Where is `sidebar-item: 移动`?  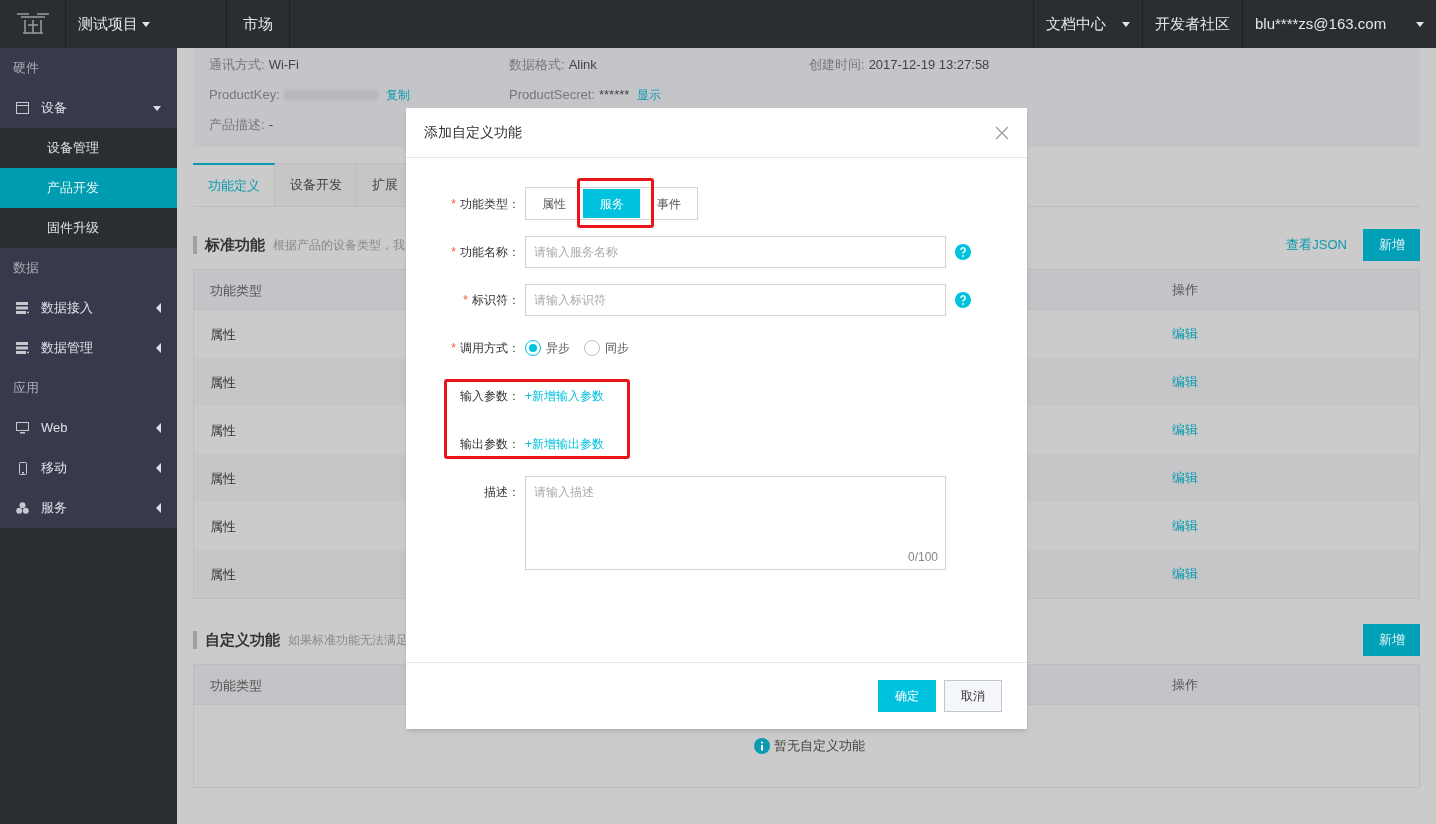 sidebar-item: 移动 is located at coordinates (88, 468).